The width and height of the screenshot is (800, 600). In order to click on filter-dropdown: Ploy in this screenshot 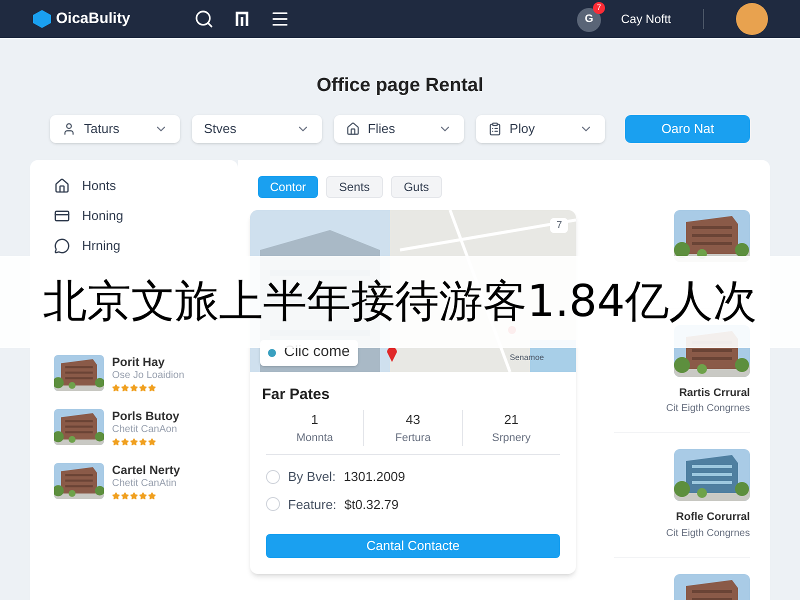, I will do `click(541, 128)`.